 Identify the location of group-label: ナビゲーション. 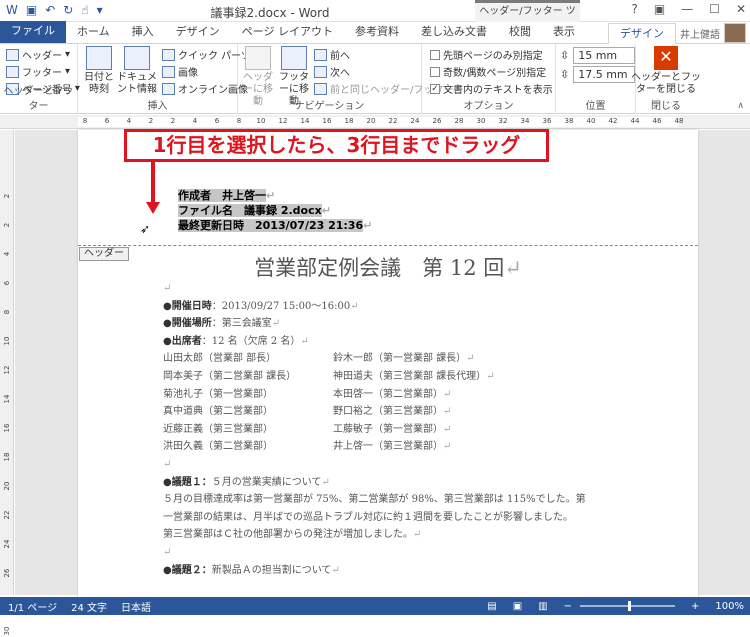
(329, 106).